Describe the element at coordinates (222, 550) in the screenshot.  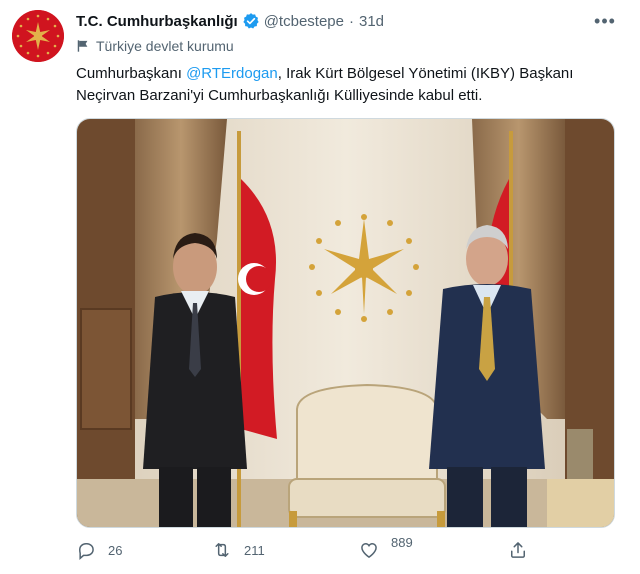
I see `retweet-icon` at that location.